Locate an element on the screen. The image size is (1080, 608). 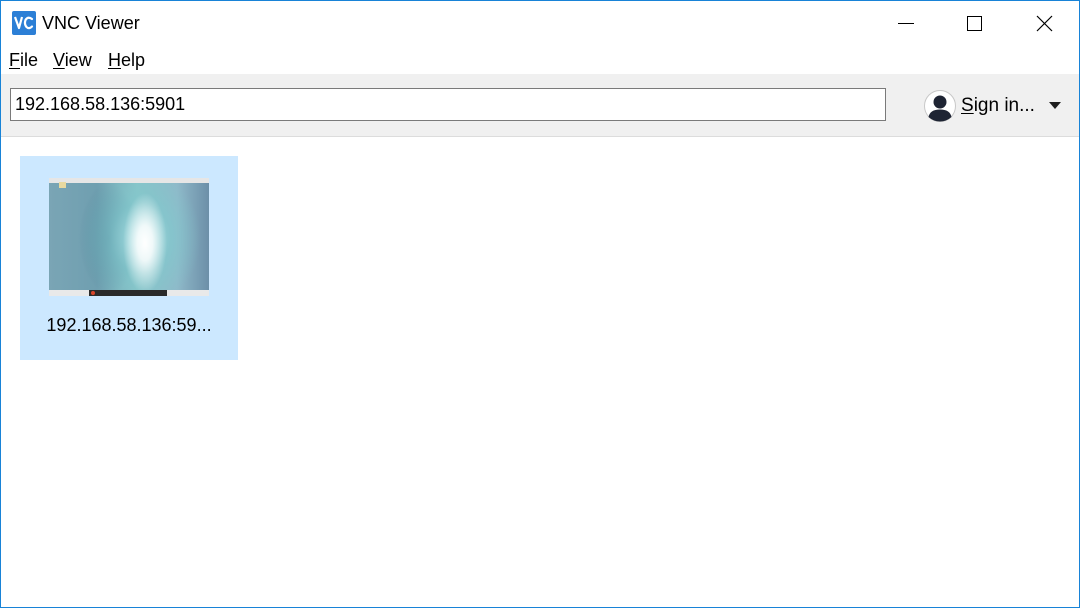
maximize-button is located at coordinates (974, 23).